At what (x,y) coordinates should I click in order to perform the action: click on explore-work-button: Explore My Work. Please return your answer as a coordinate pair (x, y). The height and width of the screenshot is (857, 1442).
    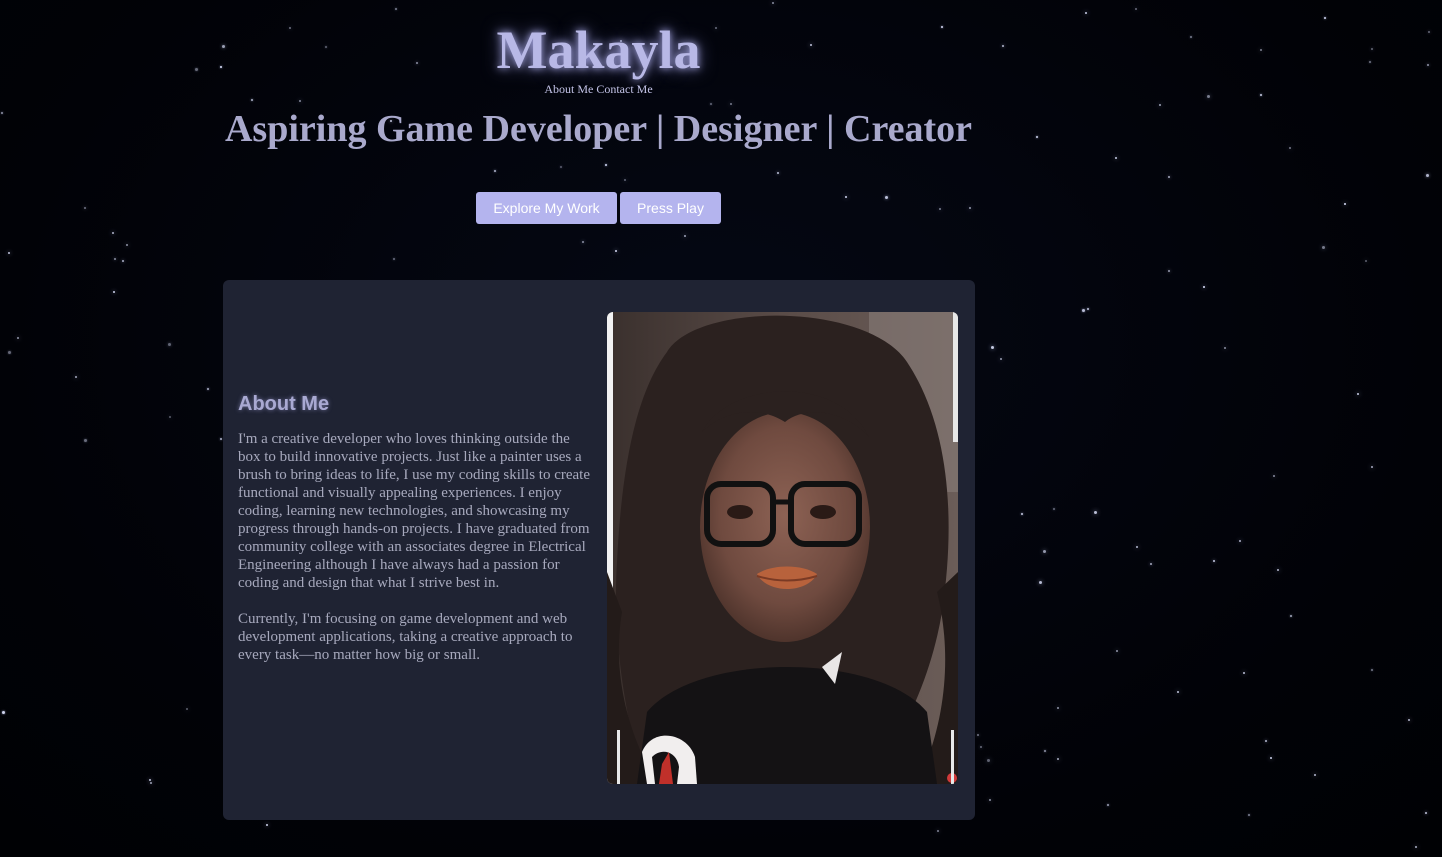
    Looking at the image, I should click on (546, 208).